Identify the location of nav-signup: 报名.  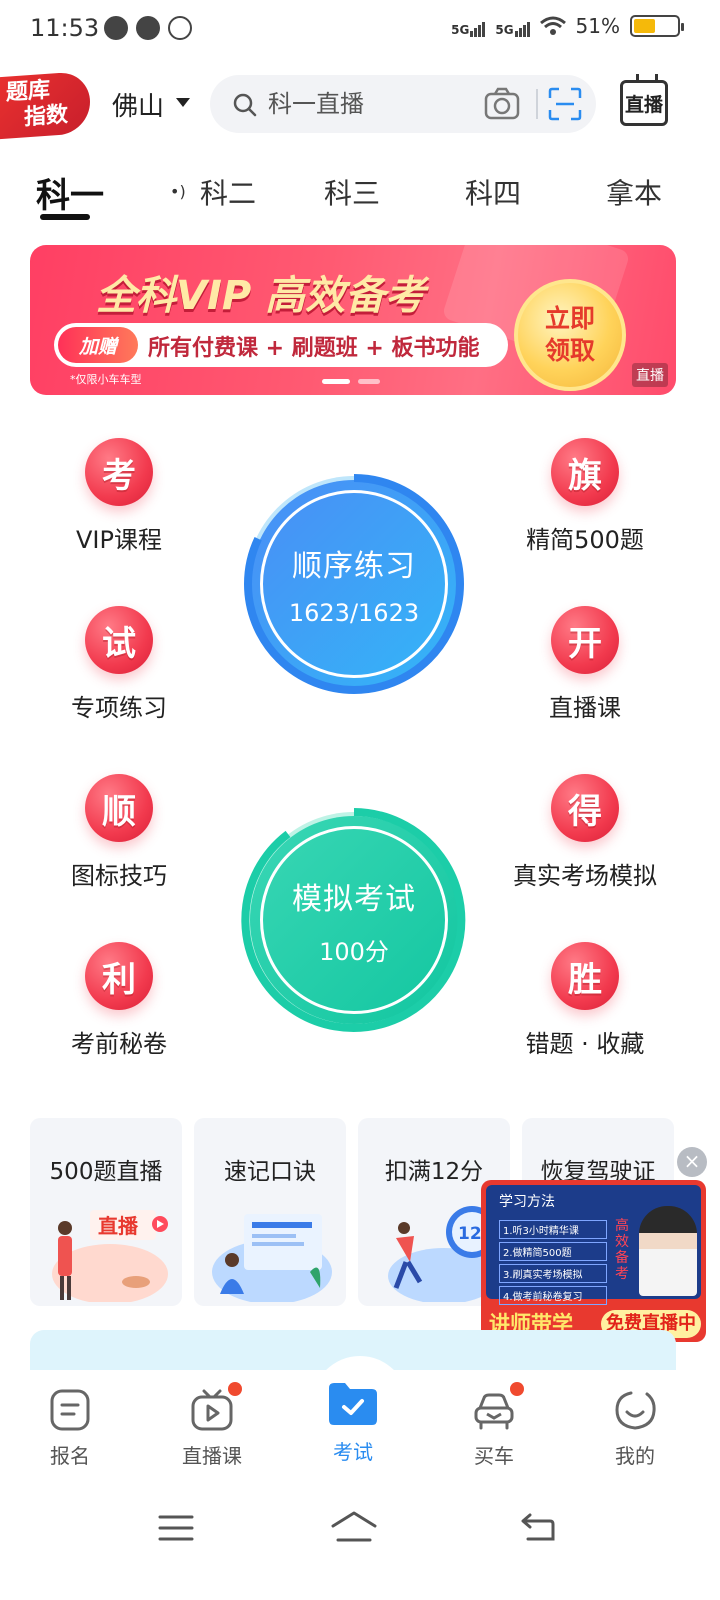
(70, 1424).